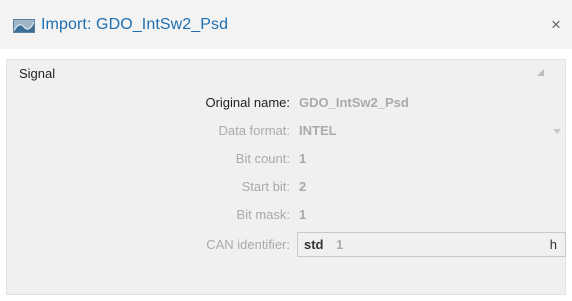 This screenshot has width=572, height=301. What do you see at coordinates (318, 130) in the screenshot?
I see `data-format-value: INTEL` at bounding box center [318, 130].